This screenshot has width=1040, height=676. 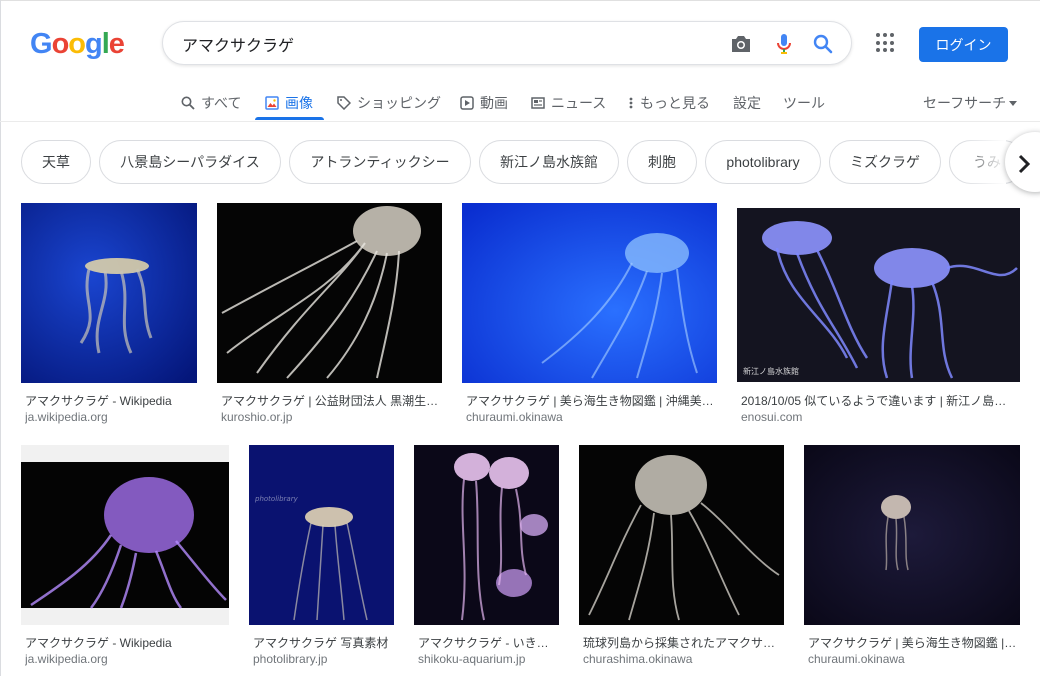 I want to click on apps-grid-icon, so click(x=886, y=43).